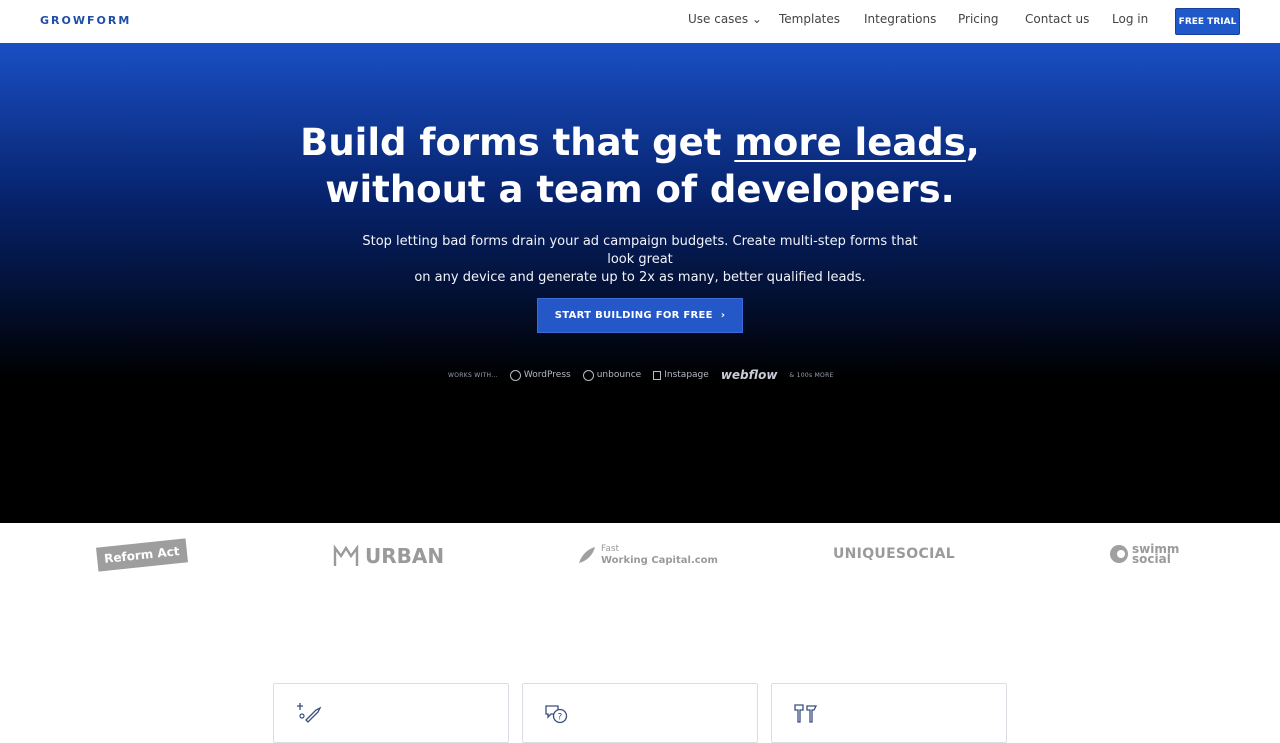 The width and height of the screenshot is (1280, 743). What do you see at coordinates (517, 142) in the screenshot?
I see `hero-title-pre: Build forms that get` at bounding box center [517, 142].